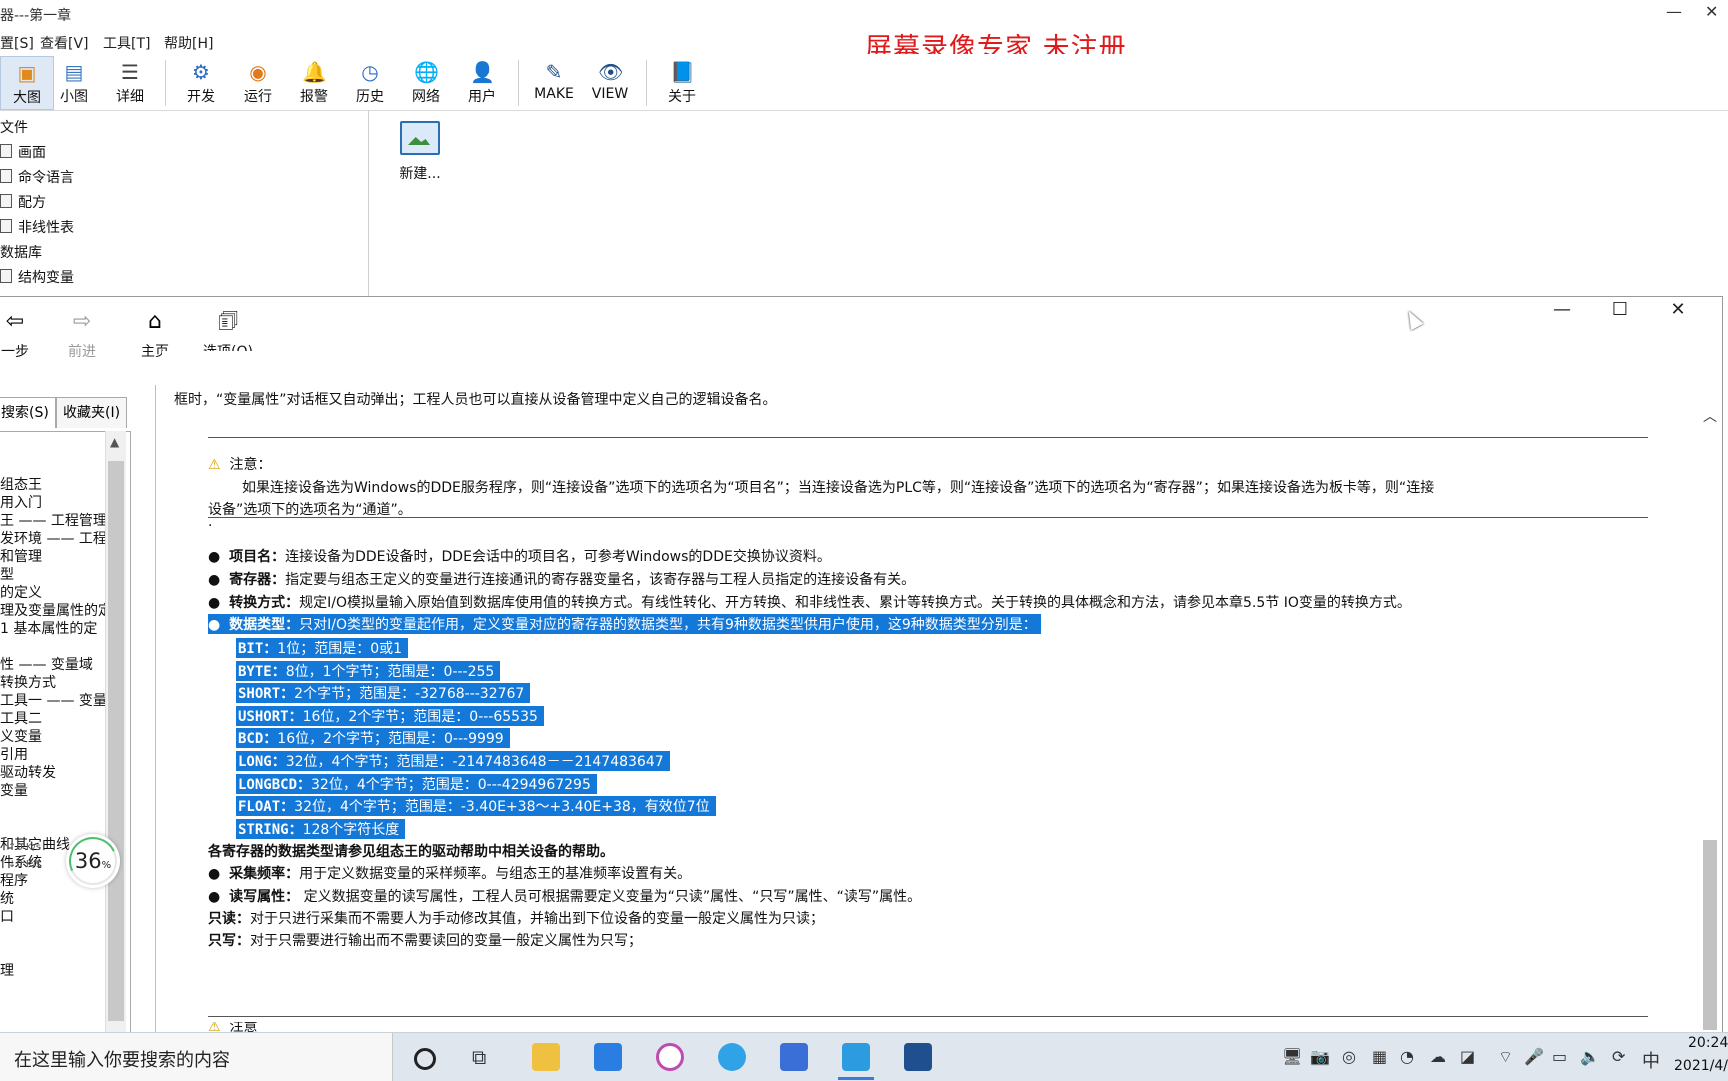 The width and height of the screenshot is (1728, 1081). I want to click on help-topic-item: 变量, so click(14, 790).